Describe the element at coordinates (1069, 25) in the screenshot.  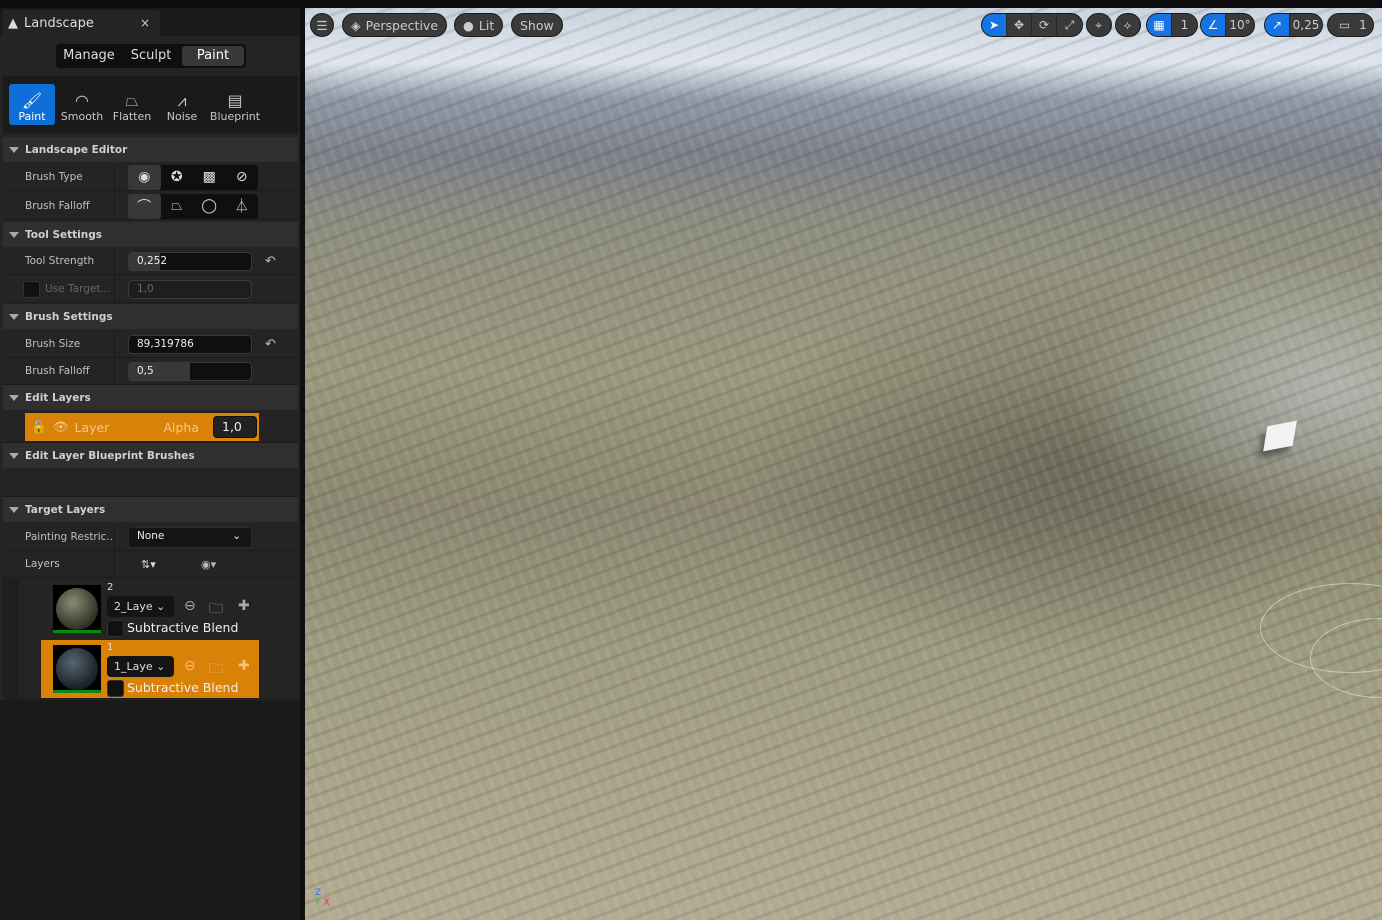
I see `scale-icon: ⤢` at that location.